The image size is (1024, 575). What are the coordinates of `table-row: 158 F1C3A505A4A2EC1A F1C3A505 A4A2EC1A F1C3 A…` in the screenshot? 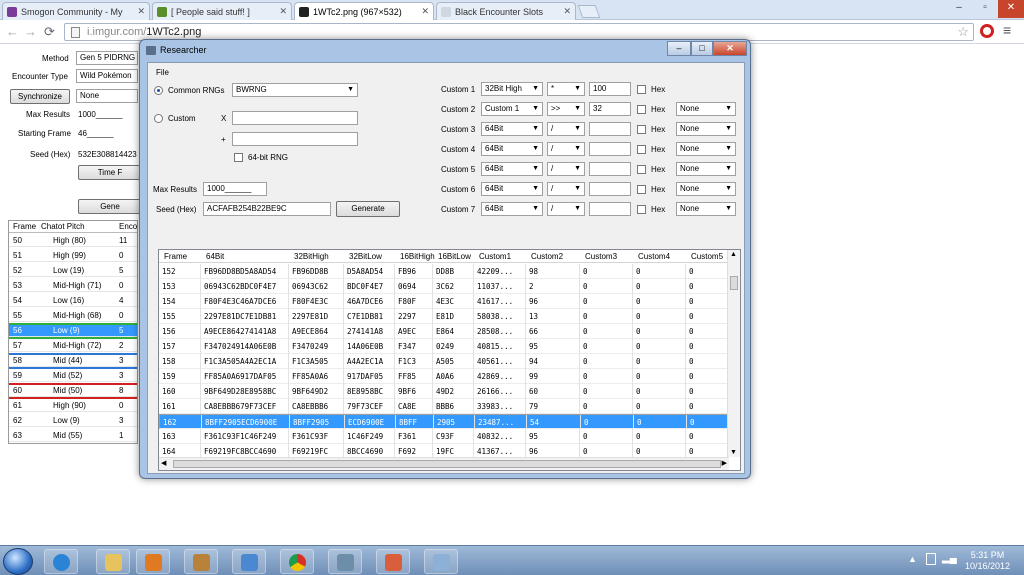 It's located at (444, 361).